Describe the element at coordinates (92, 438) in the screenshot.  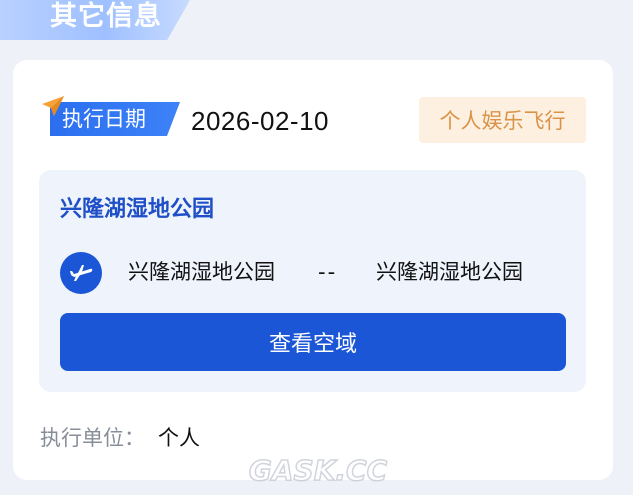
I see `execution-unit-label: 执行单位：` at that location.